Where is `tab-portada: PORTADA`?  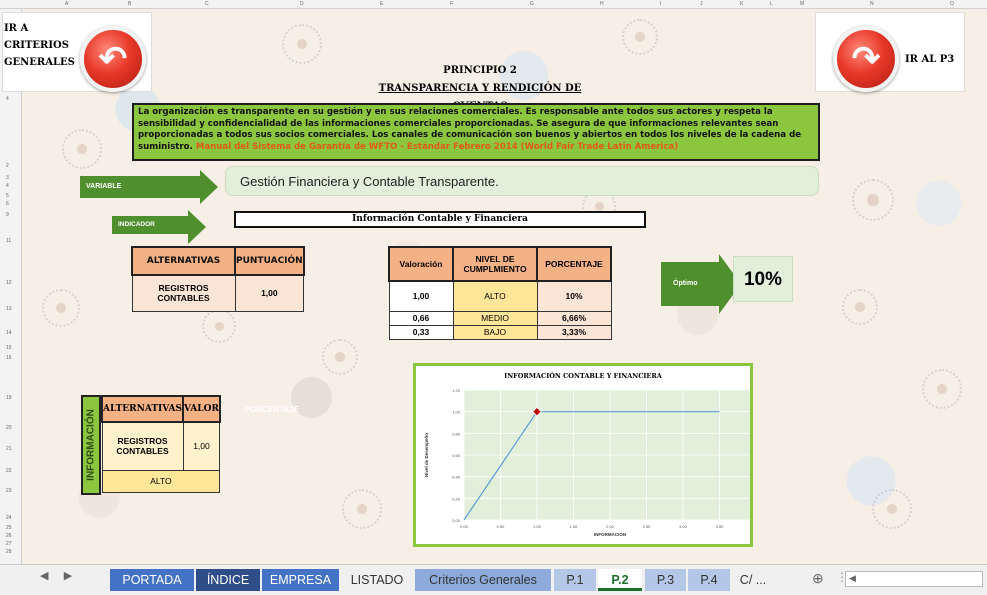 tab-portada: PORTADA is located at coordinates (152, 580).